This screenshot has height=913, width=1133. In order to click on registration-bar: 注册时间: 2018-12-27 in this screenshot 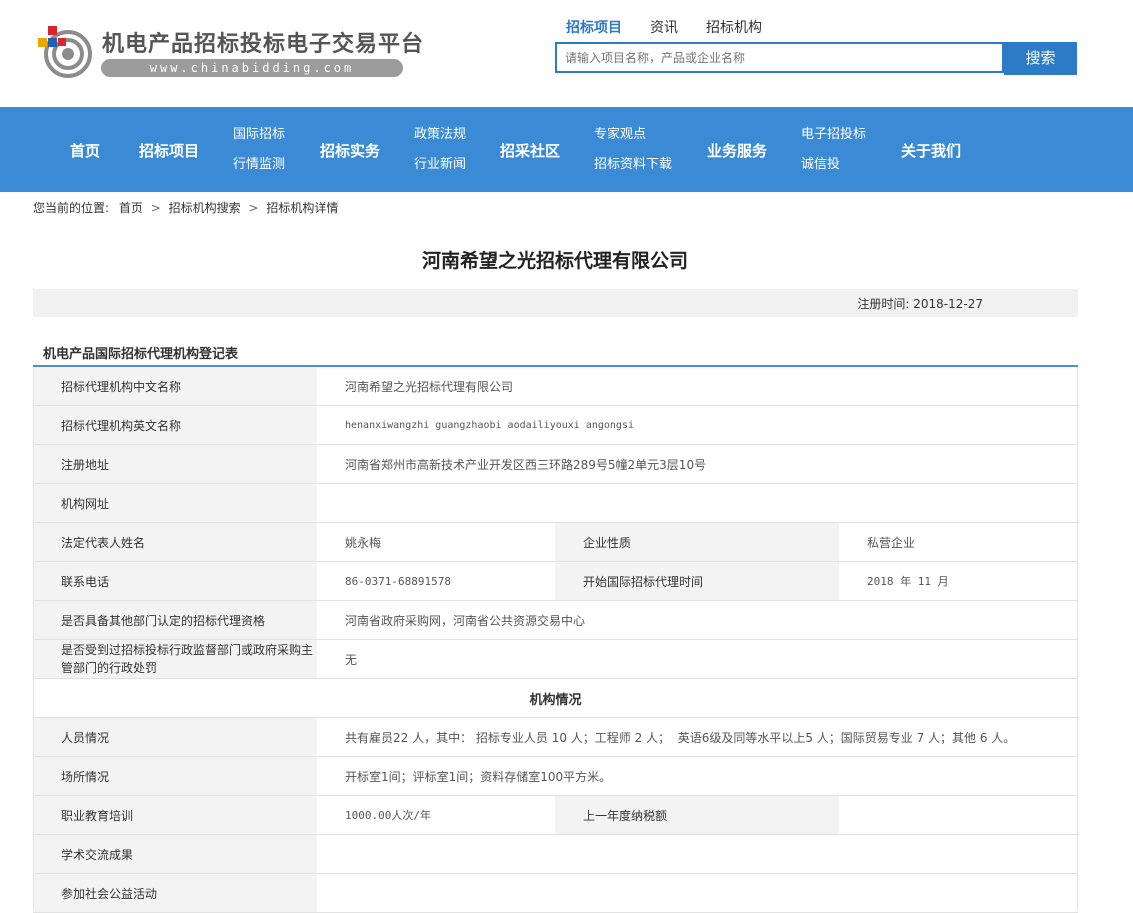, I will do `click(555, 303)`.